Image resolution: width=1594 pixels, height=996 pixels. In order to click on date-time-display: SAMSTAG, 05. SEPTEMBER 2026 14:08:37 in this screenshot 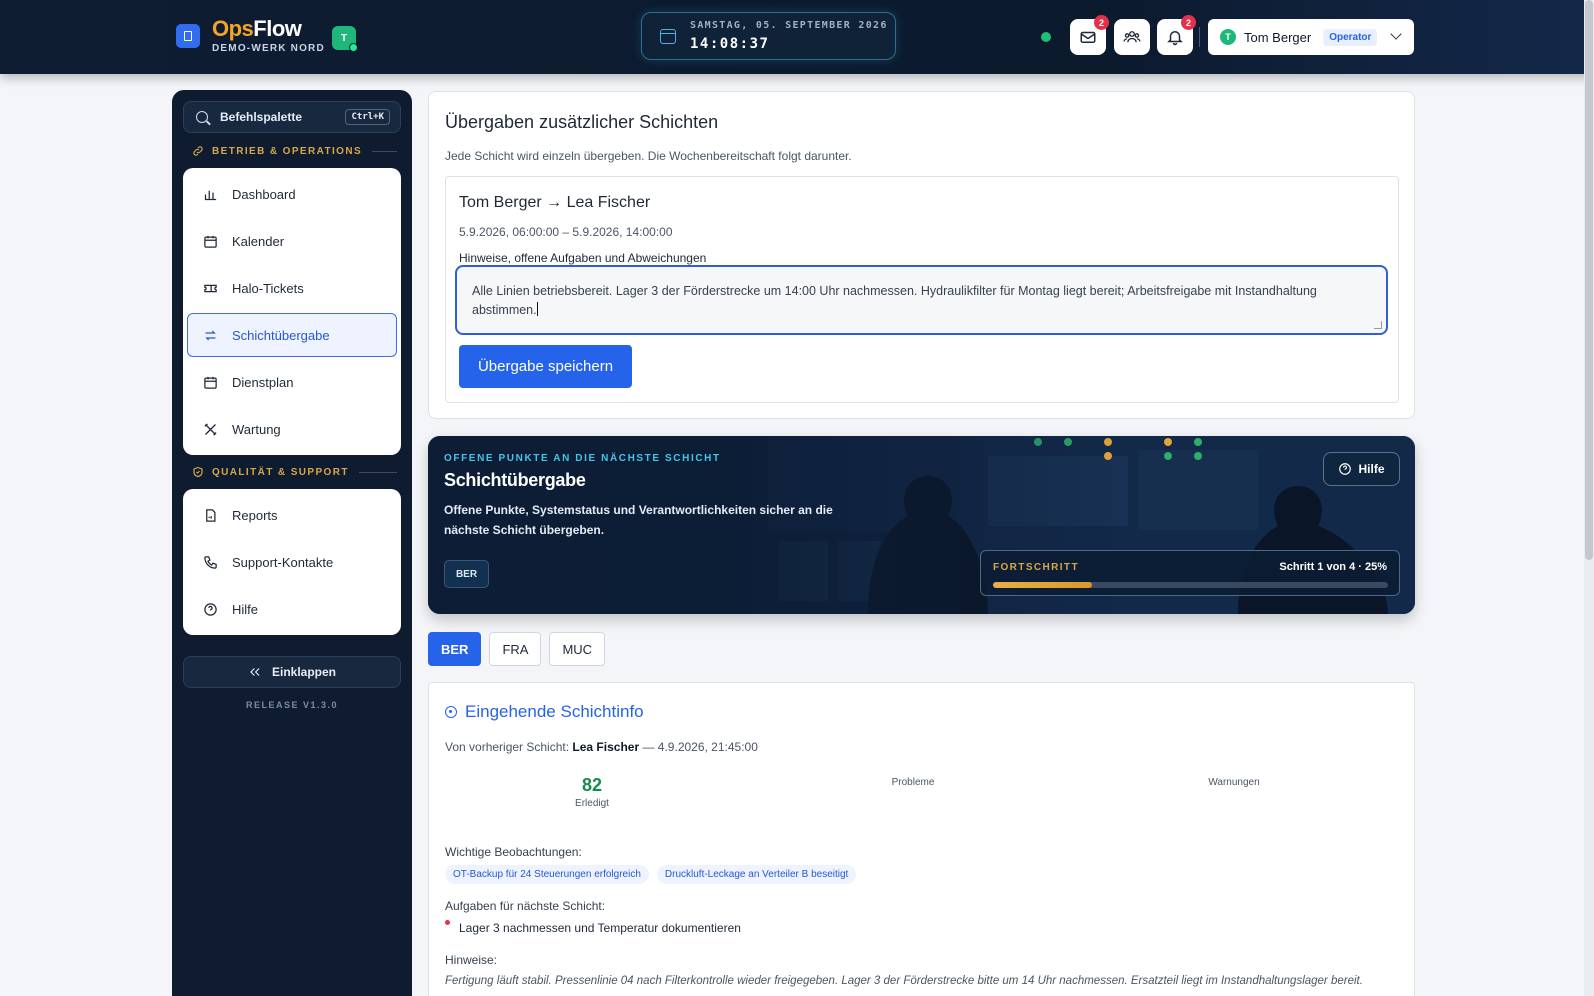, I will do `click(768, 36)`.